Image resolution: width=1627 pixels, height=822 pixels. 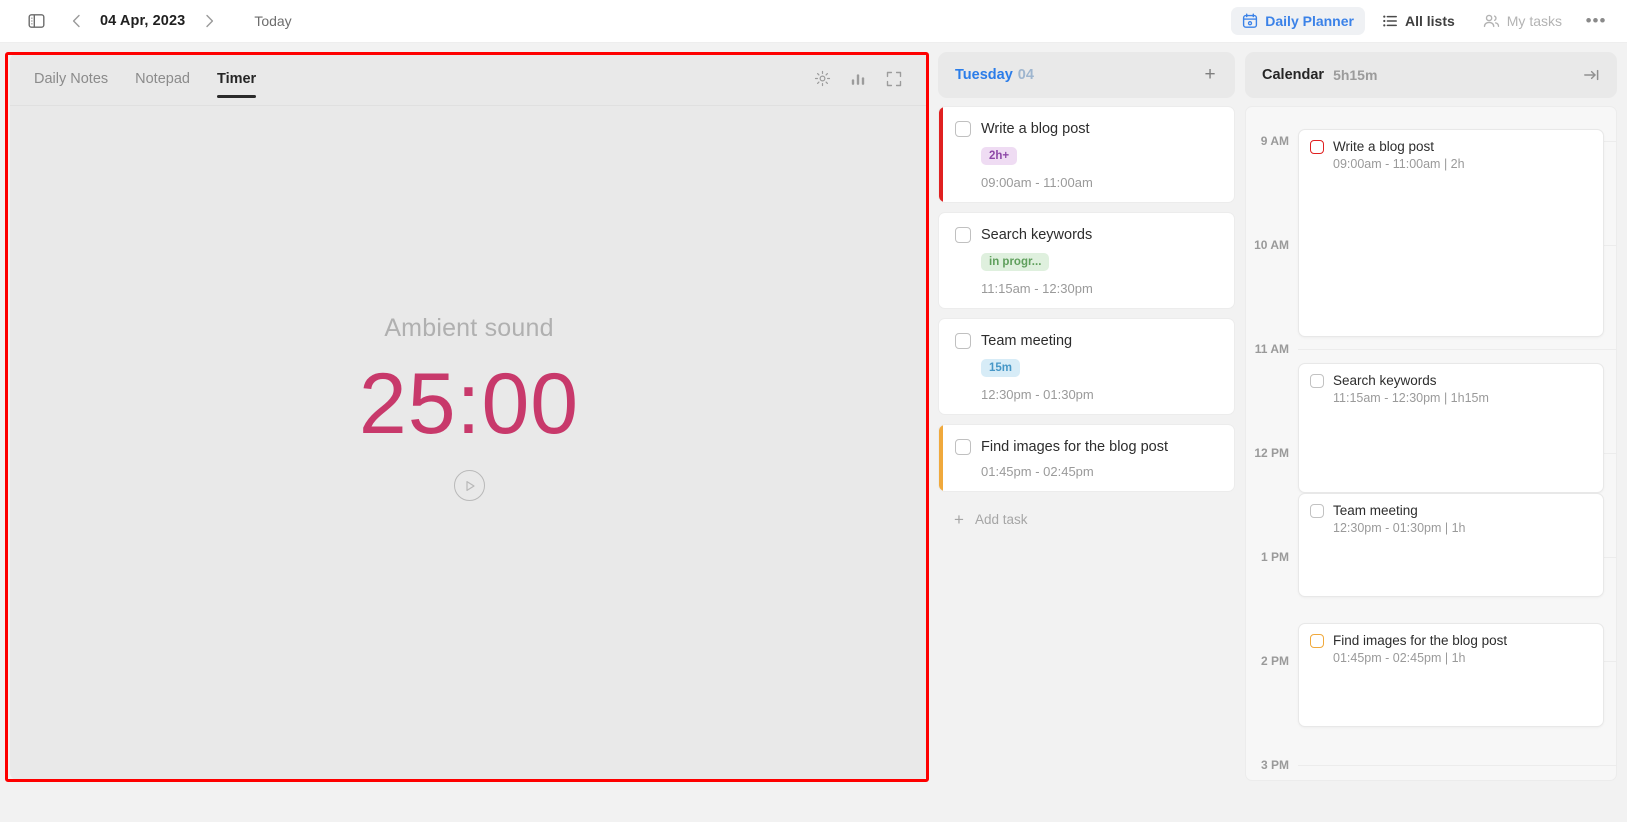 What do you see at coordinates (858, 79) in the screenshot?
I see `bar-chart-icon` at bounding box center [858, 79].